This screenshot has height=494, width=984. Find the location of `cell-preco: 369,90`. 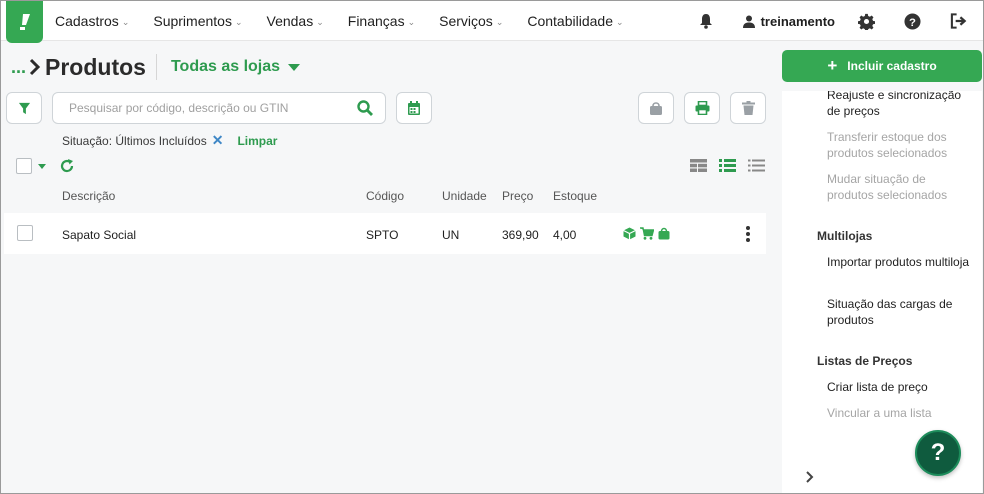

cell-preco: 369,90 is located at coordinates (520, 235).